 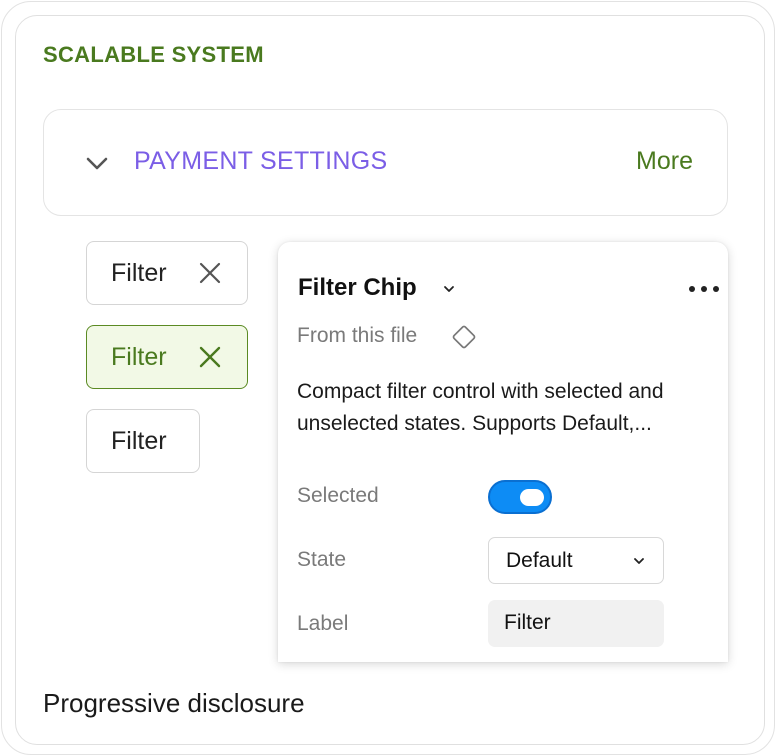 What do you see at coordinates (464, 337) in the screenshot?
I see `component-diamond-icon` at bounding box center [464, 337].